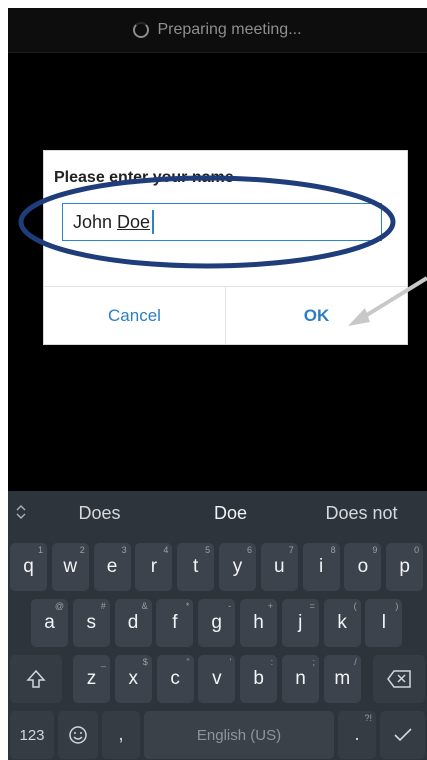  What do you see at coordinates (134, 315) in the screenshot?
I see `cancel-button: Cancel` at bounding box center [134, 315].